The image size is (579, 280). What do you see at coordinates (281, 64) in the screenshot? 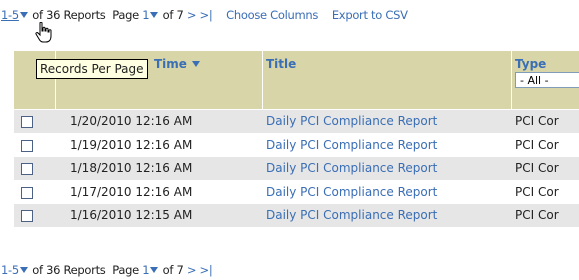
I see `column-header-title: Title` at bounding box center [281, 64].